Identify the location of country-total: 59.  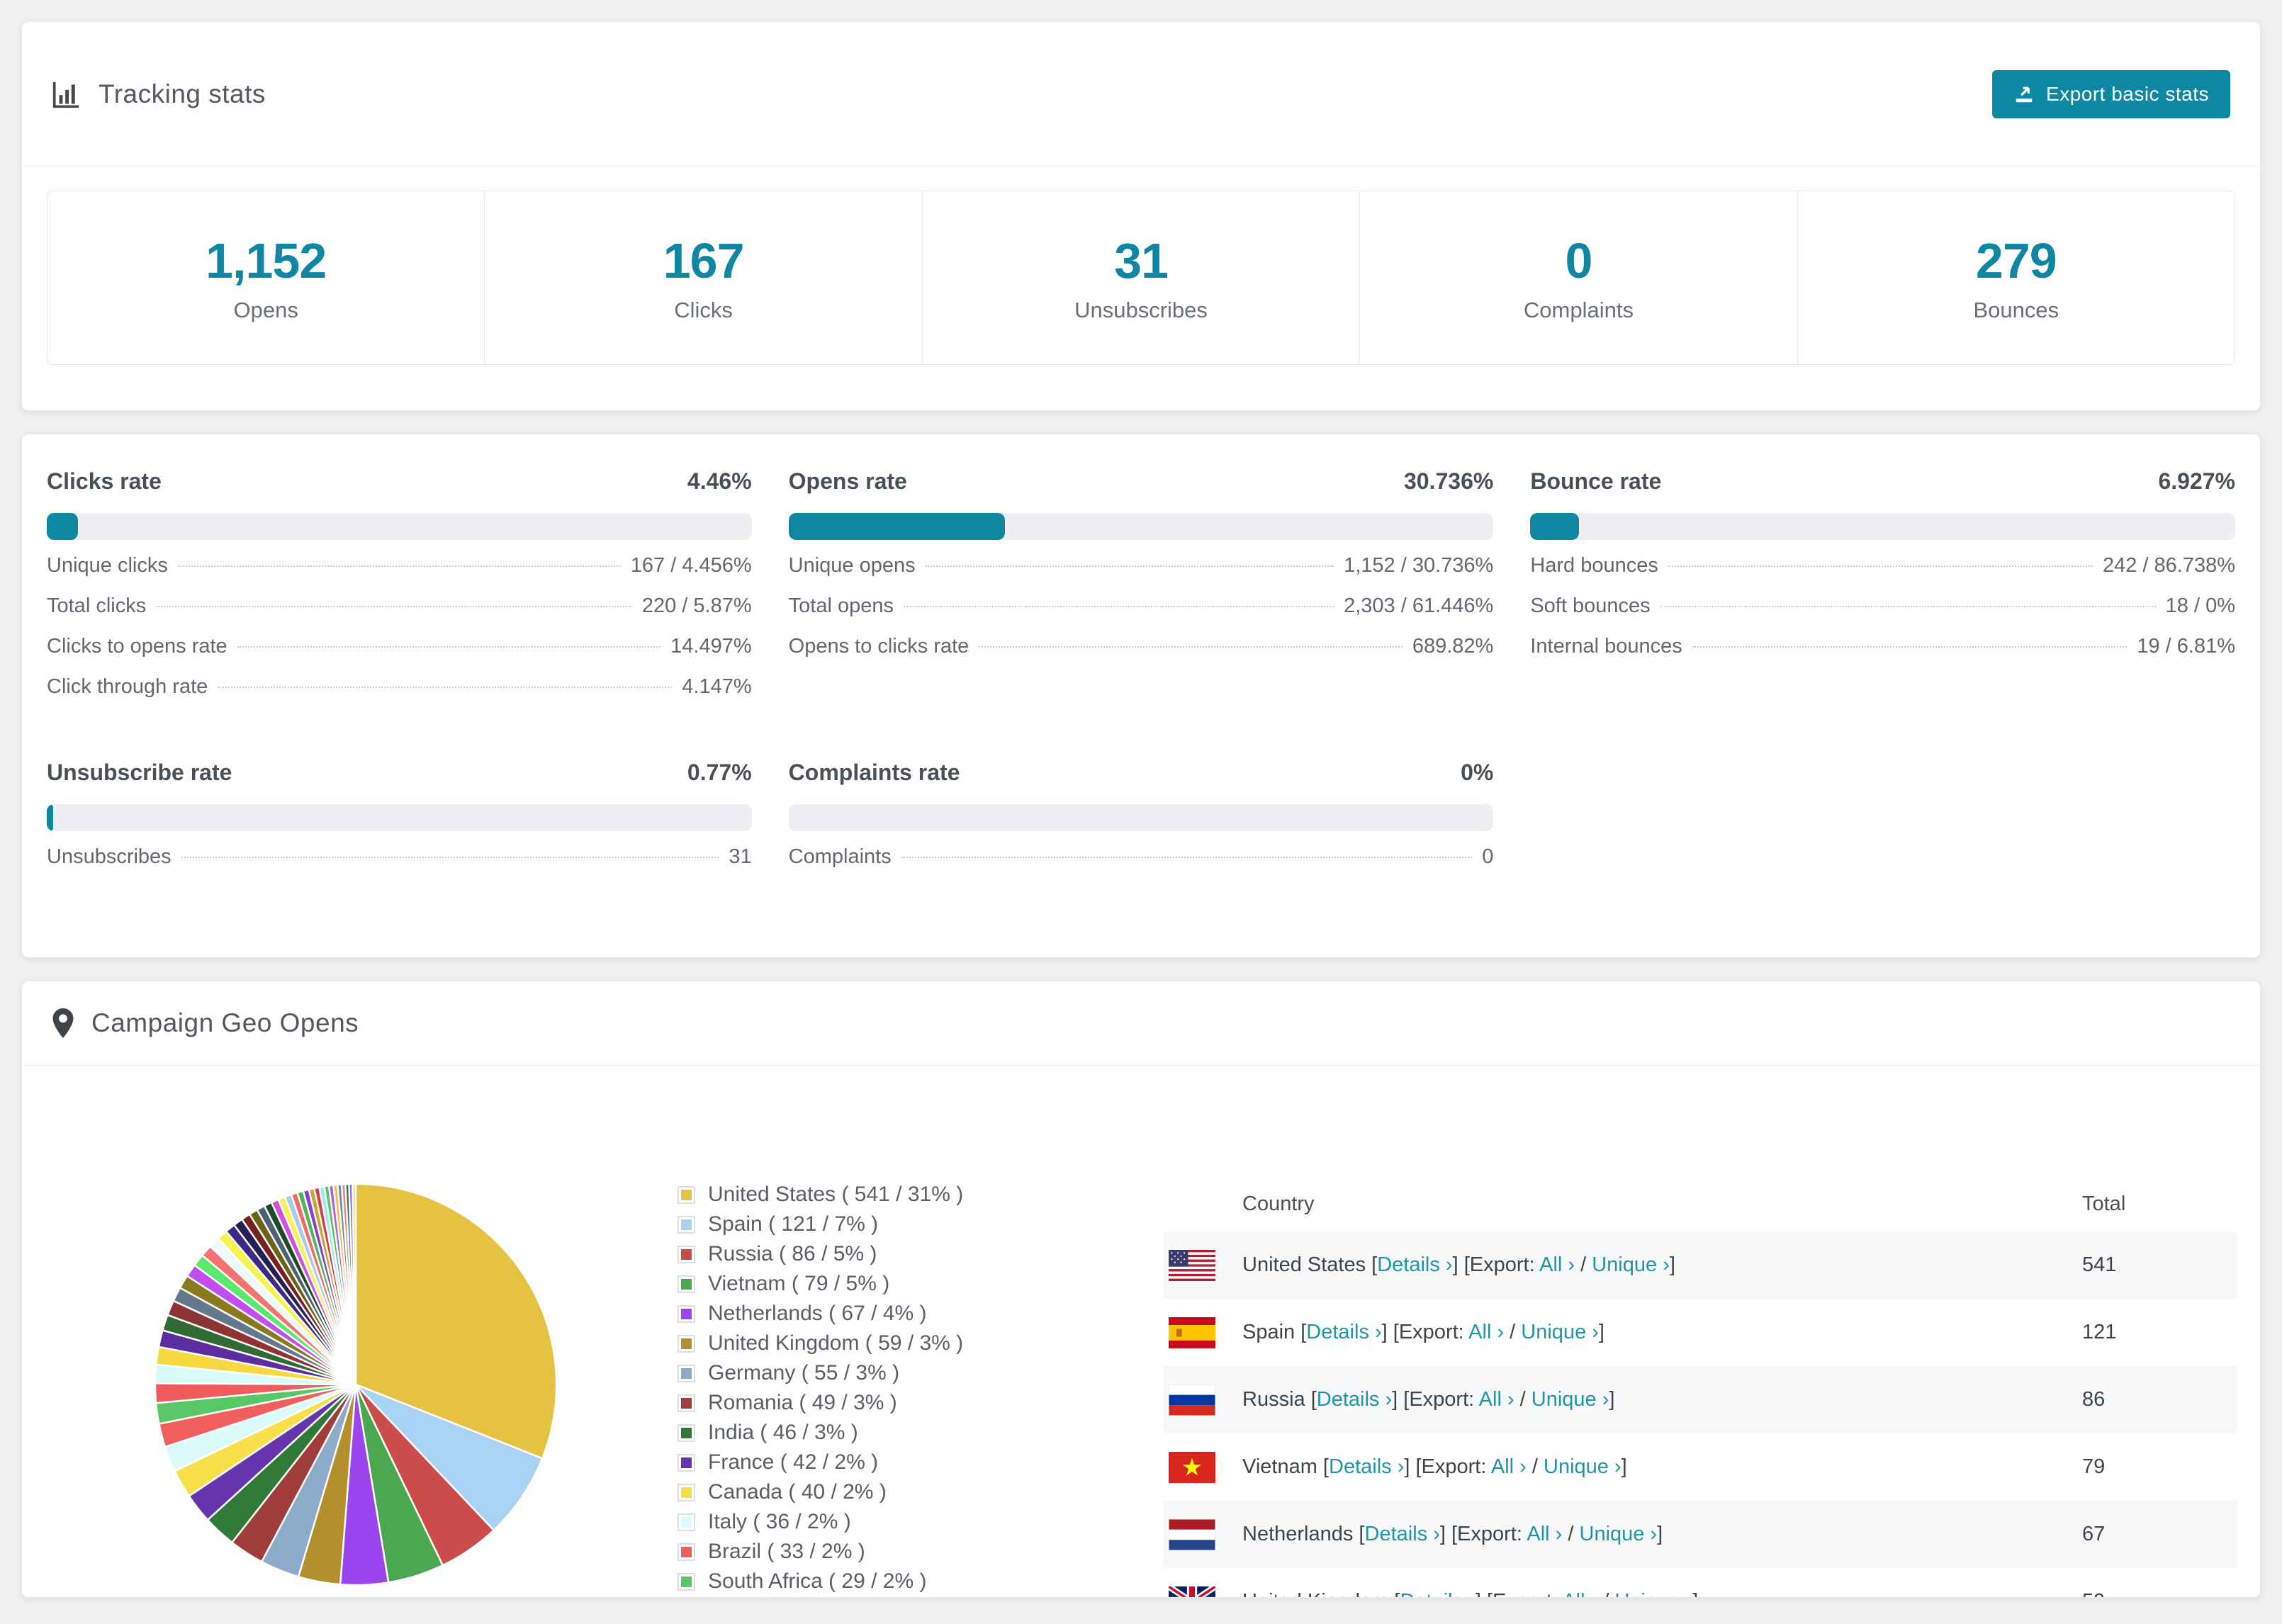
(2094, 1594).